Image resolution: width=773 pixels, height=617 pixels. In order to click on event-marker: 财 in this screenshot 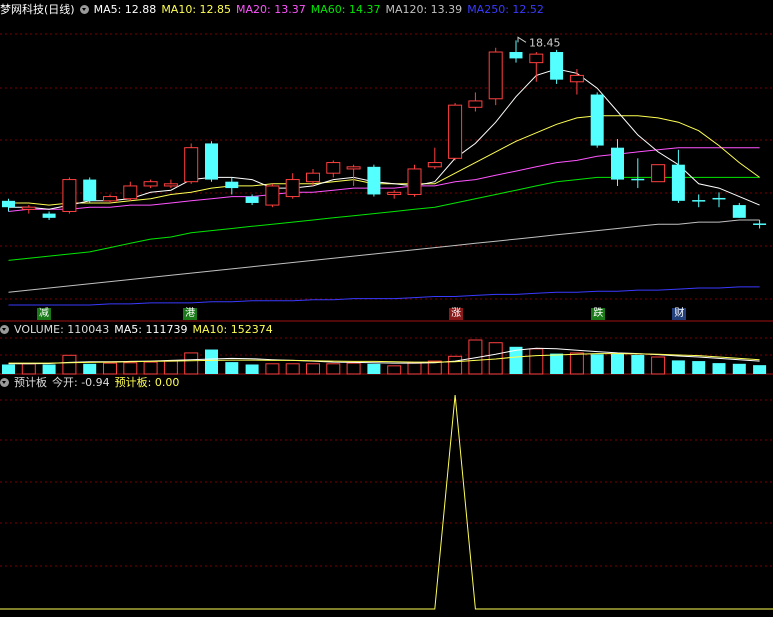, I will do `click(679, 314)`.